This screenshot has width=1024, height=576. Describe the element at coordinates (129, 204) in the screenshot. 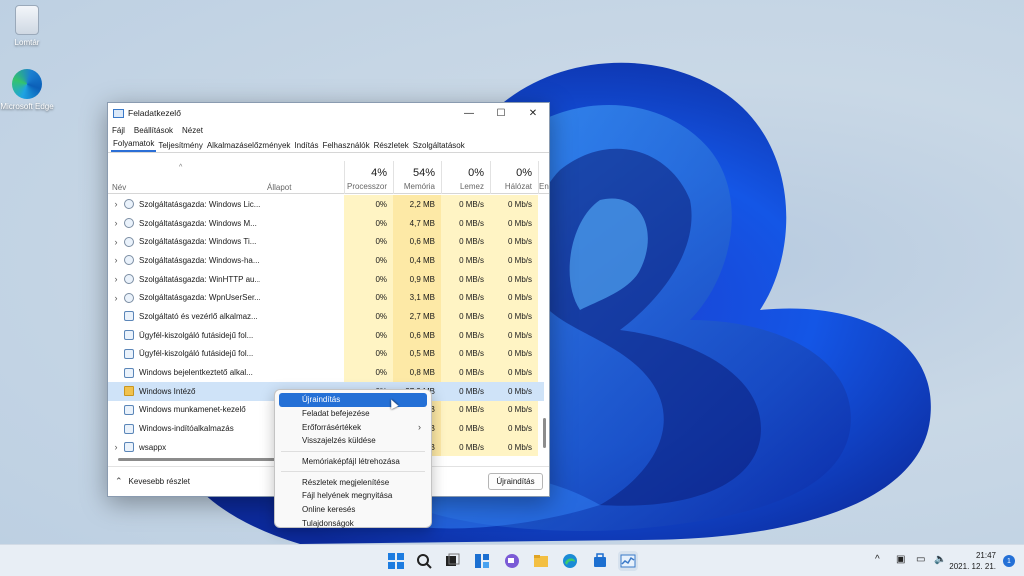

I see `service-icon` at that location.